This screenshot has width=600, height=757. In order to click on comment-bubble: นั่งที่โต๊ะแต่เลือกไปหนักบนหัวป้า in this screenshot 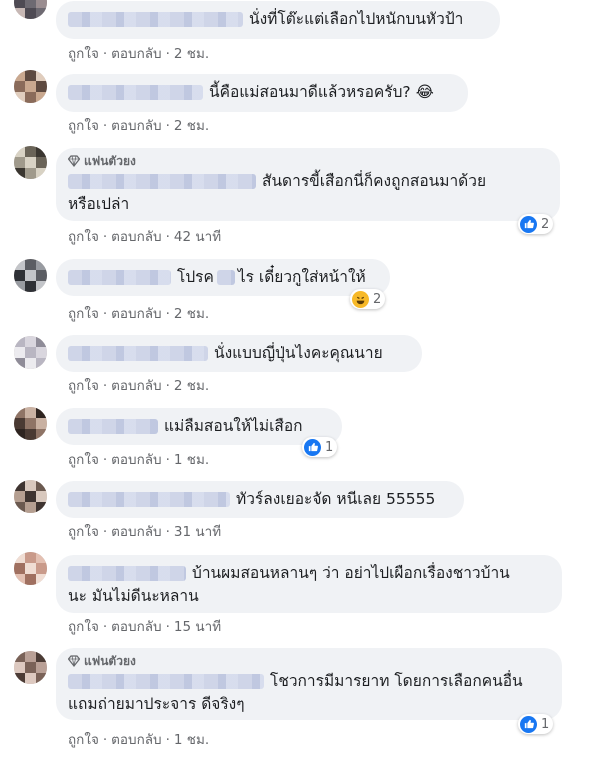, I will do `click(278, 20)`.